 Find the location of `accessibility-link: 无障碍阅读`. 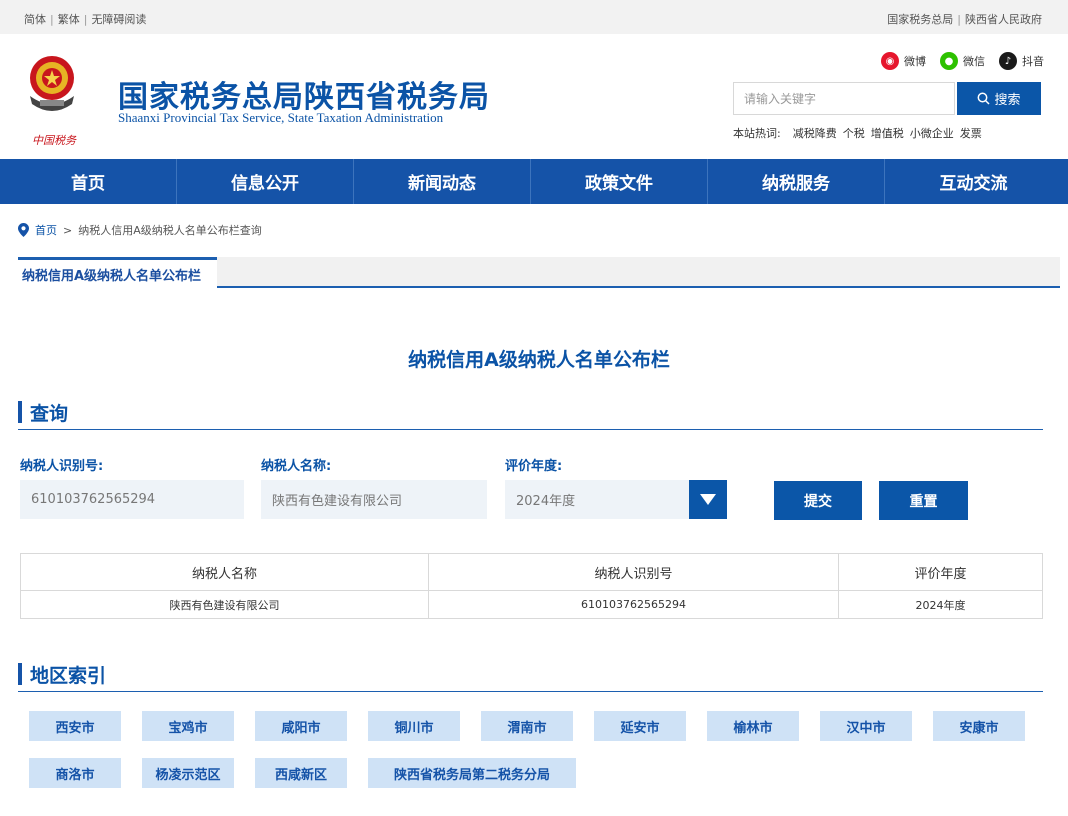

accessibility-link: 无障碍阅读 is located at coordinates (118, 19).